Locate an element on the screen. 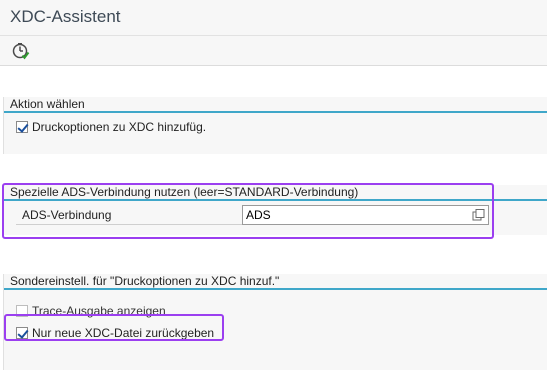 The height and width of the screenshot is (370, 547). checkbox-label: Nur neue XDC-Datei zurückgeben is located at coordinates (123, 333).